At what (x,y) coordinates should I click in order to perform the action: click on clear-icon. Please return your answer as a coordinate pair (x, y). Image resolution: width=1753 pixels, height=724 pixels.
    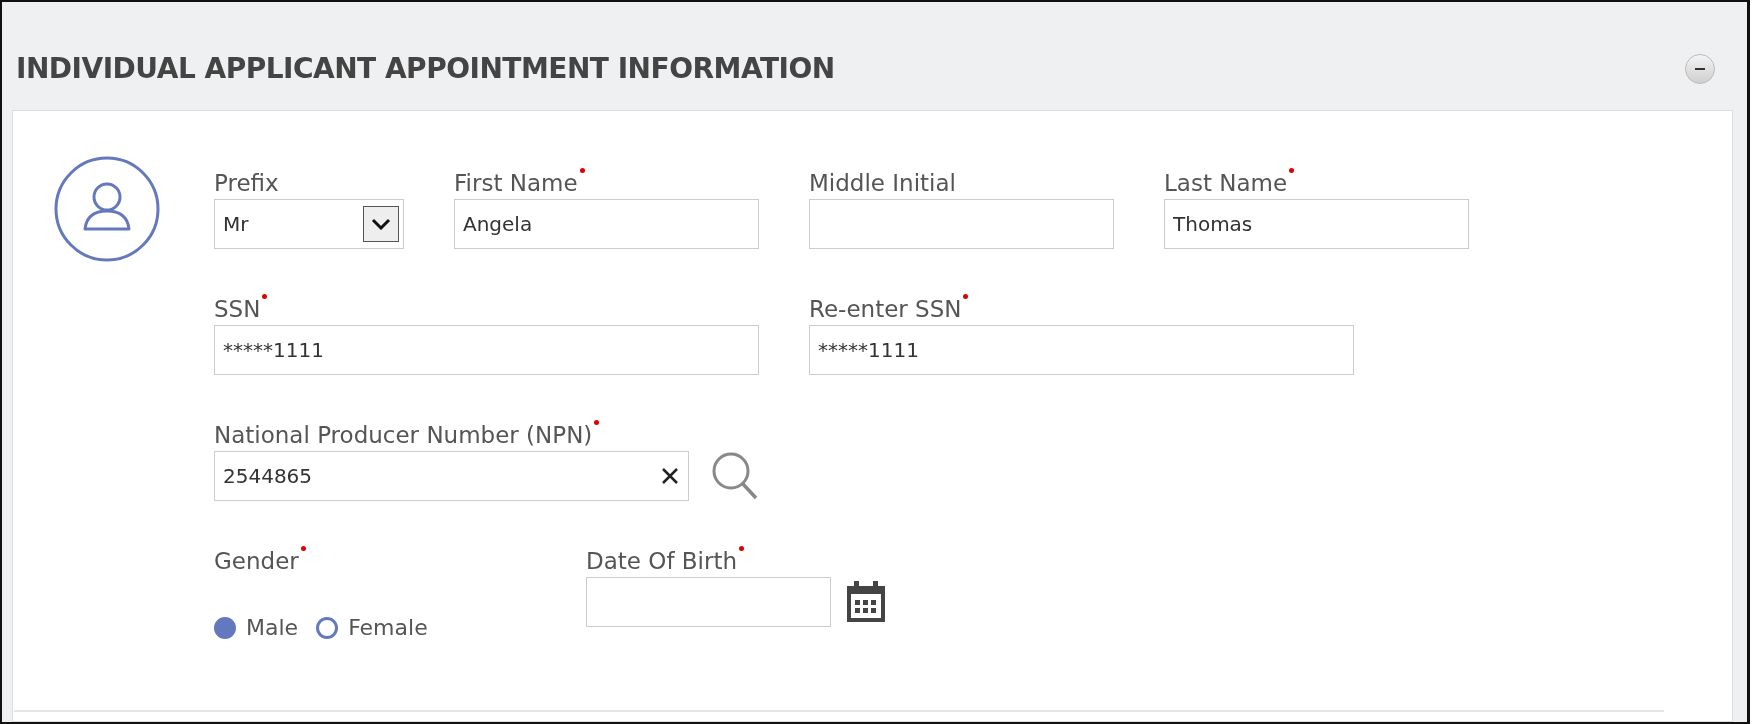
    Looking at the image, I should click on (670, 476).